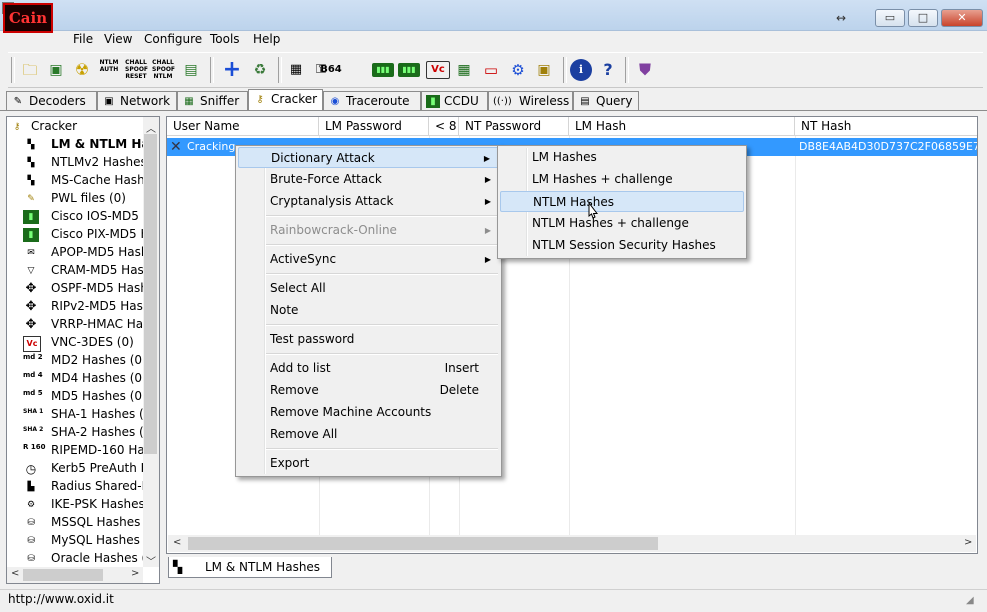 The height and width of the screenshot is (612, 987). Describe the element at coordinates (461, 101) in the screenshot. I see `tab-label: CCDU` at that location.